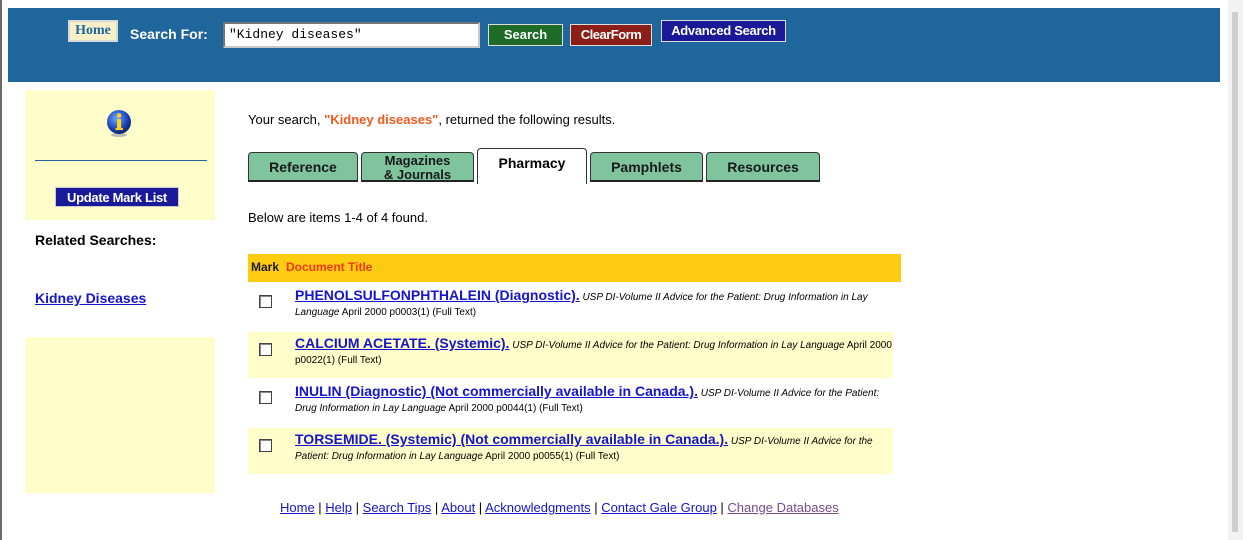  I want to click on tab-label: Reference, so click(303, 167).